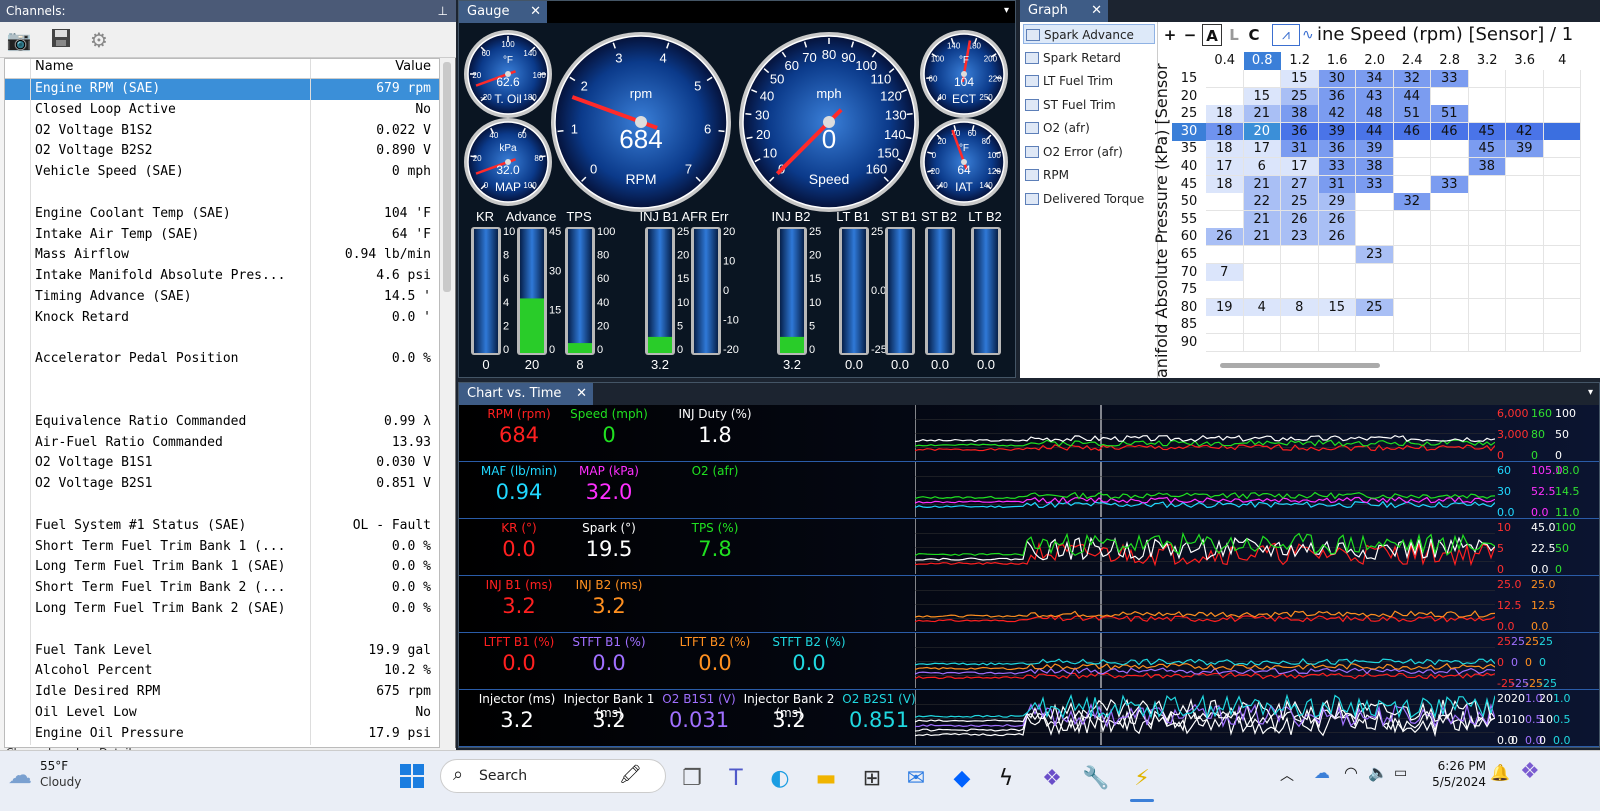 The height and width of the screenshot is (811, 1600). Describe the element at coordinates (1287, 775) in the screenshot. I see `chevron-up-icon: ︿` at that location.